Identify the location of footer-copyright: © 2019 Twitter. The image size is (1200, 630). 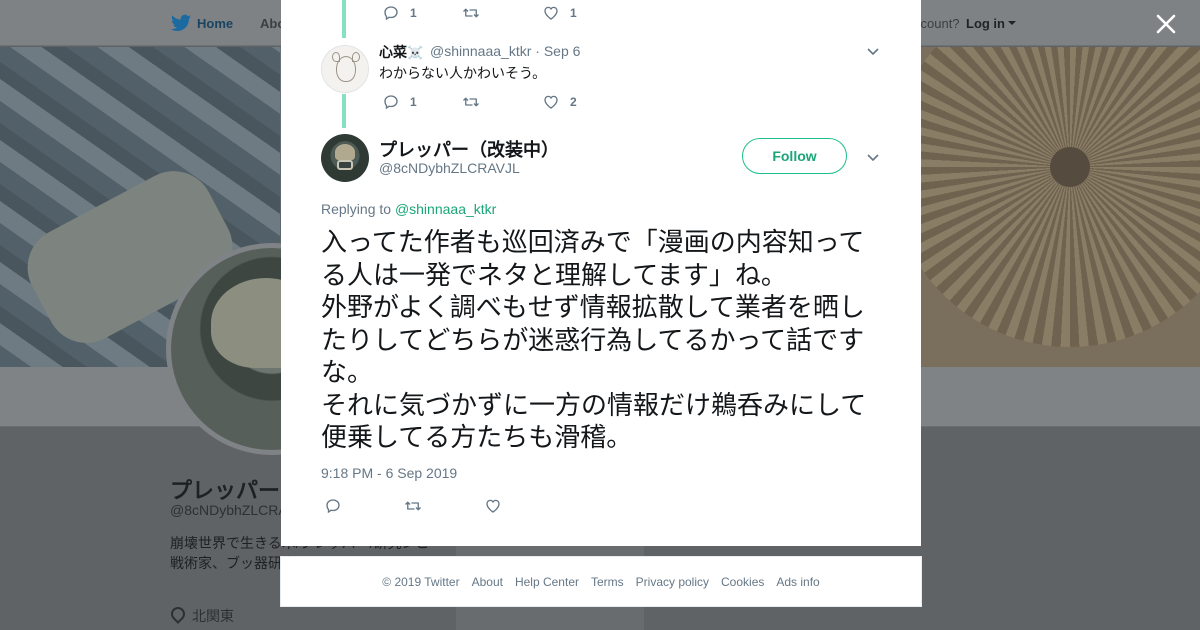
(421, 581).